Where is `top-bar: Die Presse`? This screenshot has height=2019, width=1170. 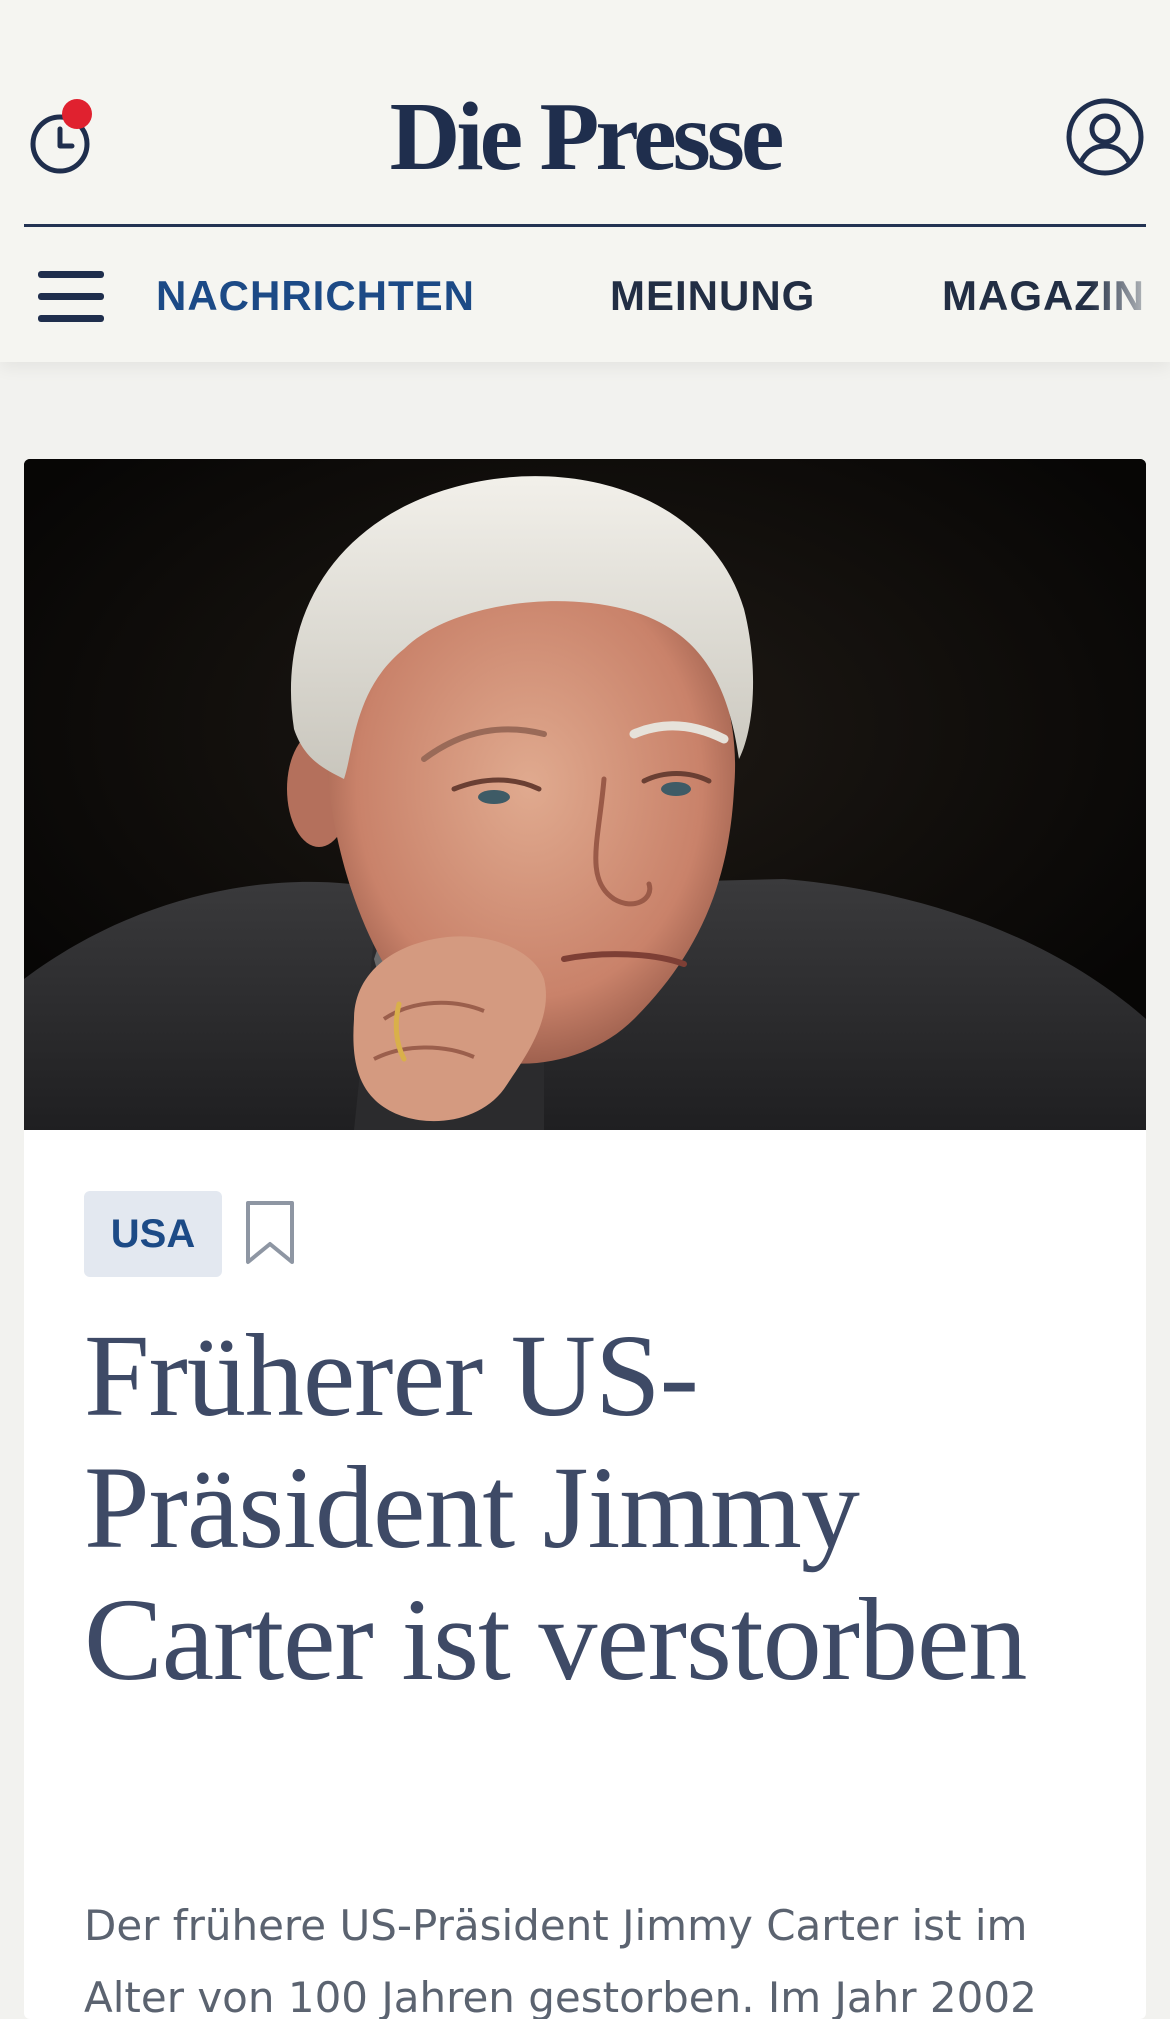 top-bar: Die Presse is located at coordinates (585, 113).